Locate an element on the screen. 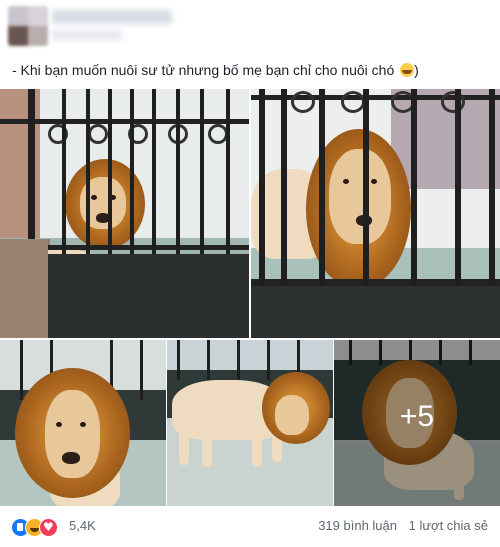 This screenshot has height=547, width=500. caption-end: ) is located at coordinates (416, 70).